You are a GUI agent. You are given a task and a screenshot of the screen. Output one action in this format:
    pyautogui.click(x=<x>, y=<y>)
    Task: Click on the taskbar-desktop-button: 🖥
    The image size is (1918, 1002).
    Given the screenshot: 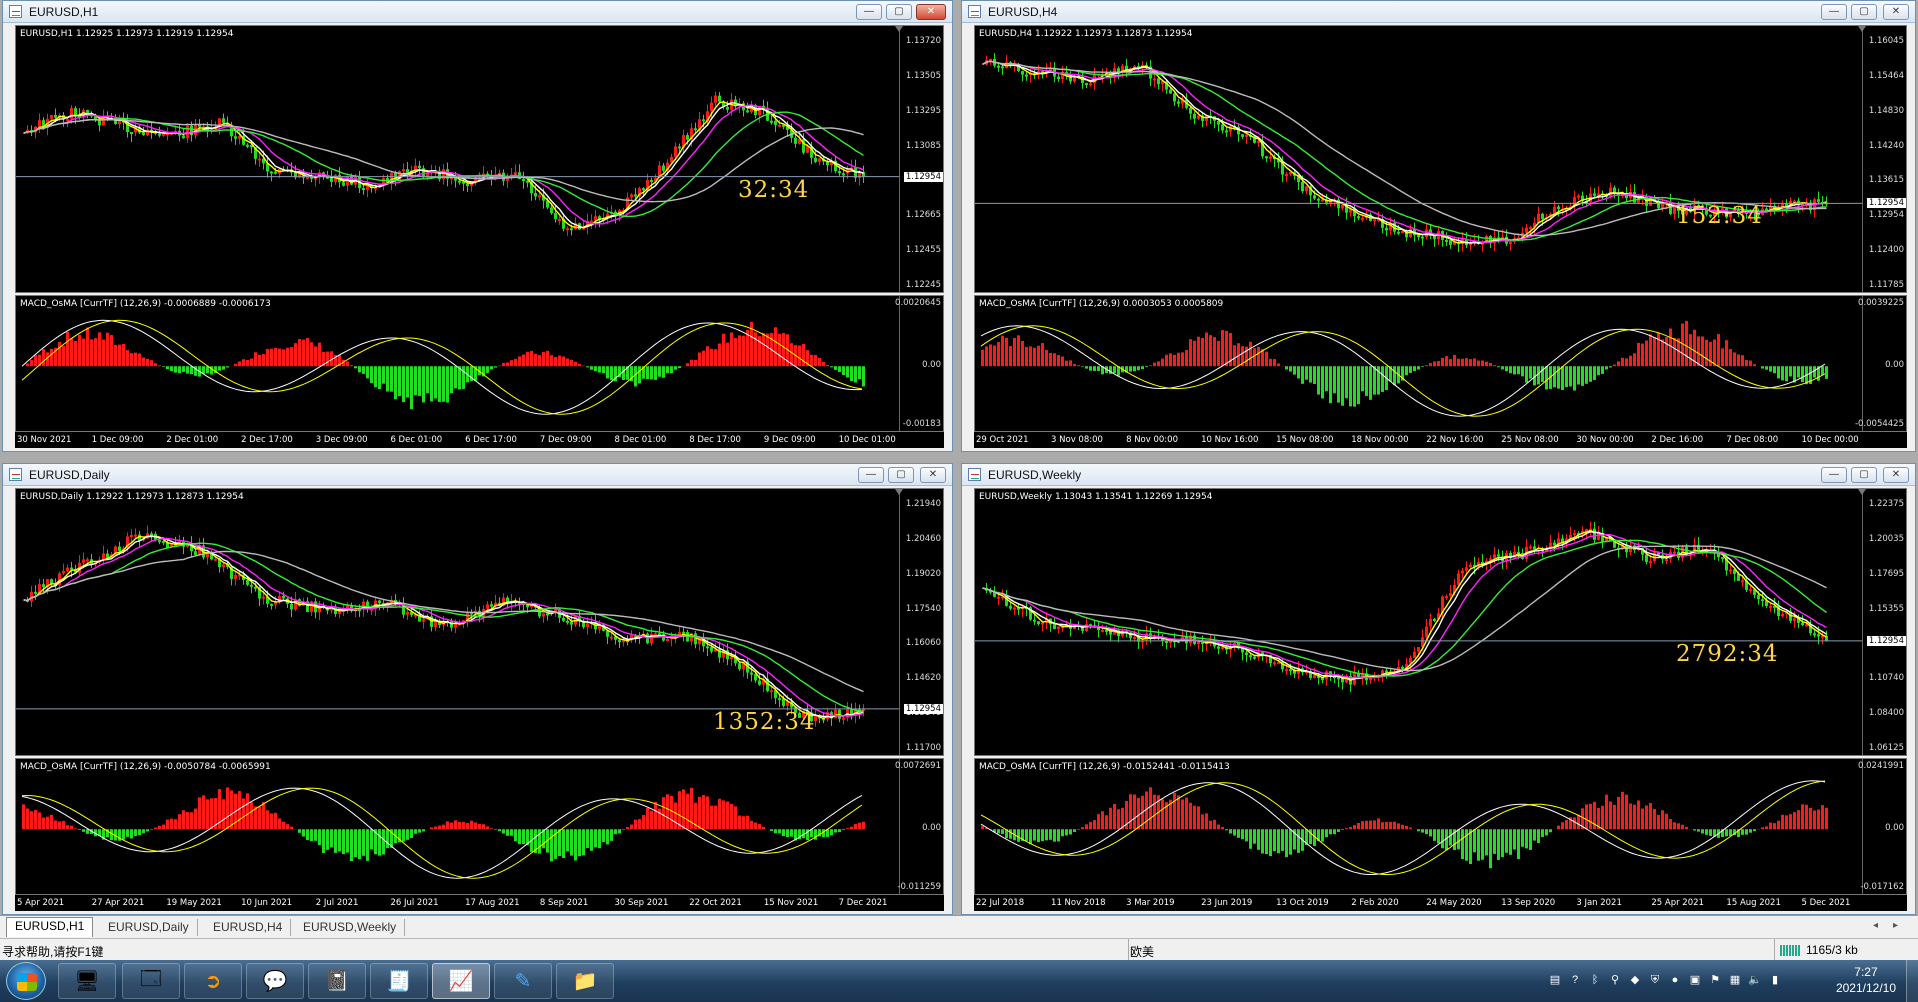 What is the action you would take?
    pyautogui.click(x=87, y=981)
    